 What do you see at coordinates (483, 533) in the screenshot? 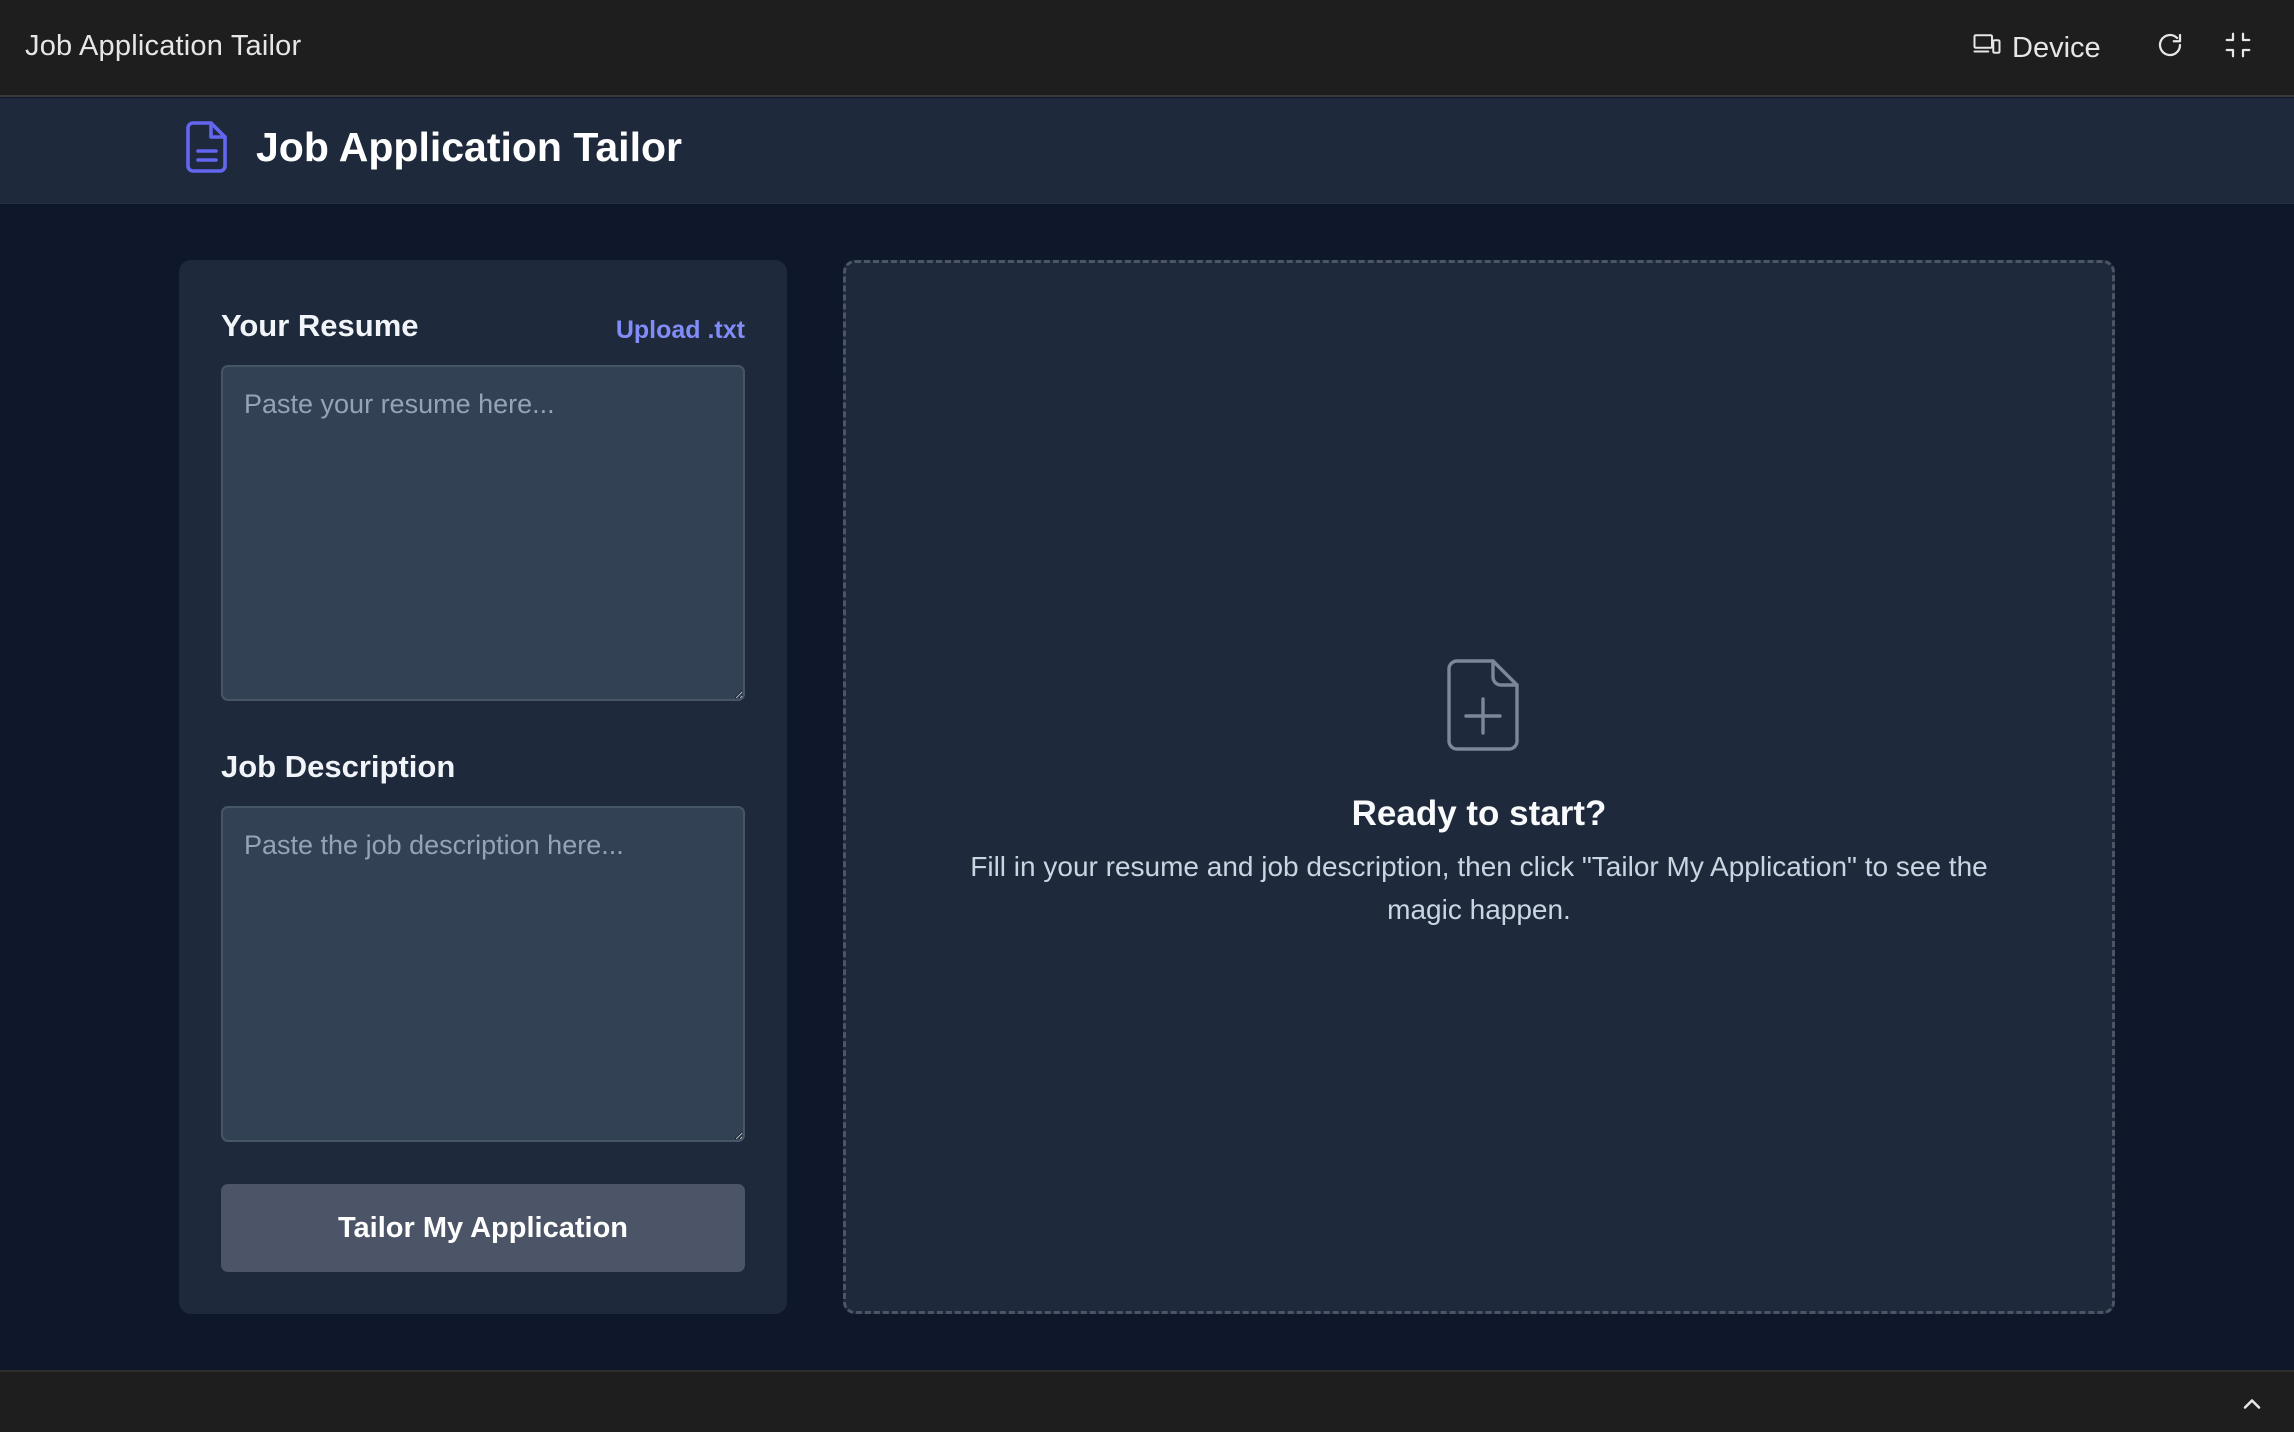
I see `resume-textarea` at bounding box center [483, 533].